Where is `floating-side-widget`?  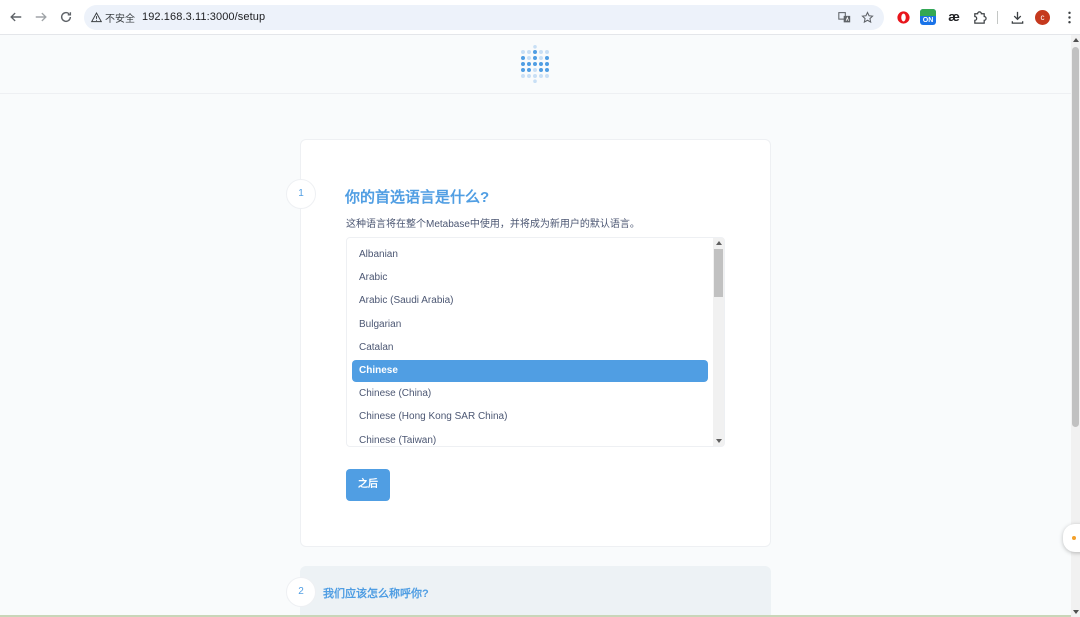 floating-side-widget is located at coordinates (1071, 538).